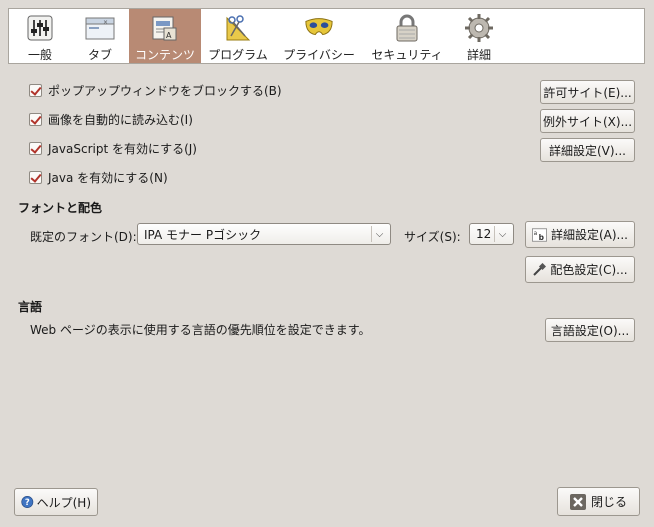 The image size is (654, 527). I want to click on tab-security: セキュリティ, so click(407, 36).